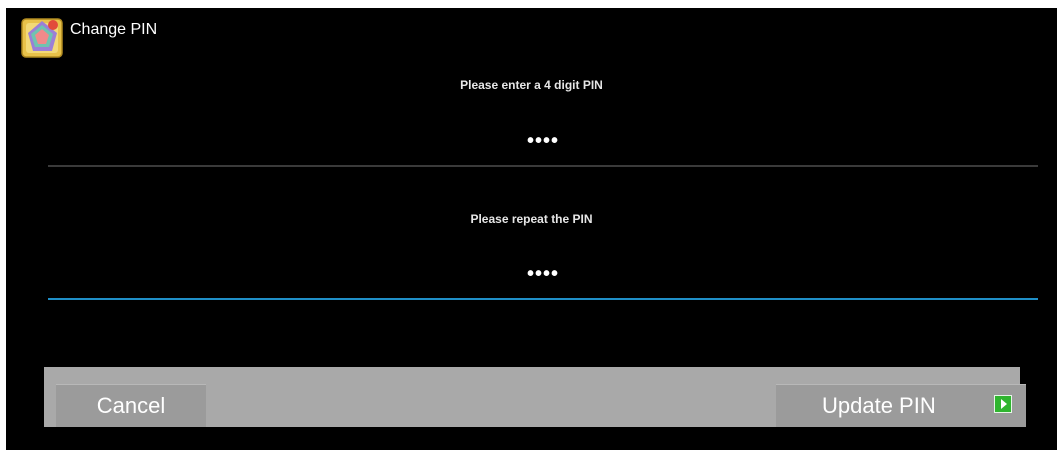 Image resolution: width=1062 pixels, height=458 pixels. Describe the element at coordinates (1003, 404) in the screenshot. I see `go-arrow-icon` at that location.